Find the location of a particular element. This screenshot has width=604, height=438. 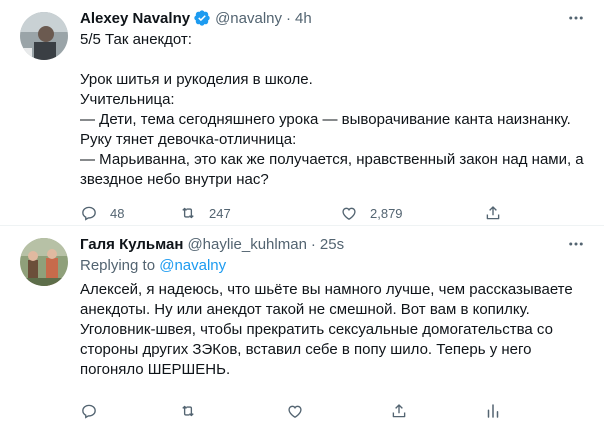

replying-to: Replying to @navalny is located at coordinates (153, 266).